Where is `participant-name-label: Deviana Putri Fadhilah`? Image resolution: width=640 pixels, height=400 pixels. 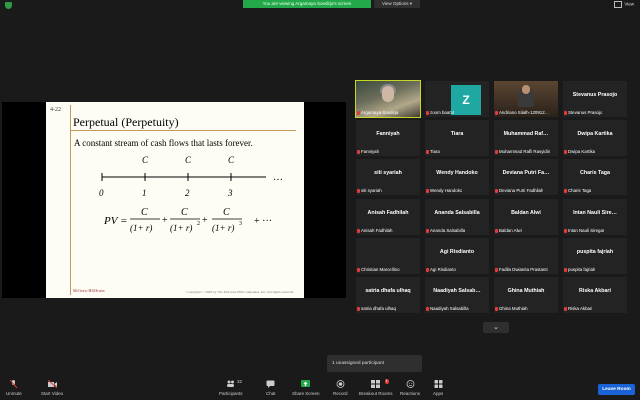 participant-name-label: Deviana Putri Fadhilah is located at coordinates (521, 191).